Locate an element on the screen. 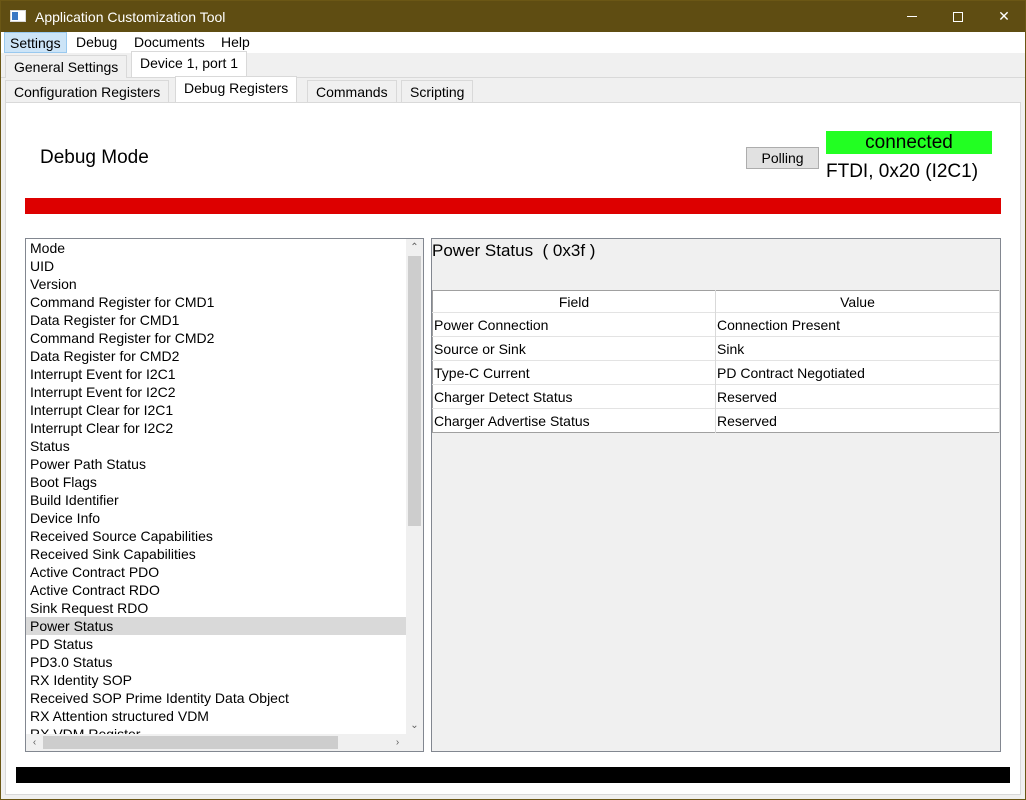 This screenshot has width=1026, height=800. tab-debug-registers: Debug Registers is located at coordinates (236, 89).